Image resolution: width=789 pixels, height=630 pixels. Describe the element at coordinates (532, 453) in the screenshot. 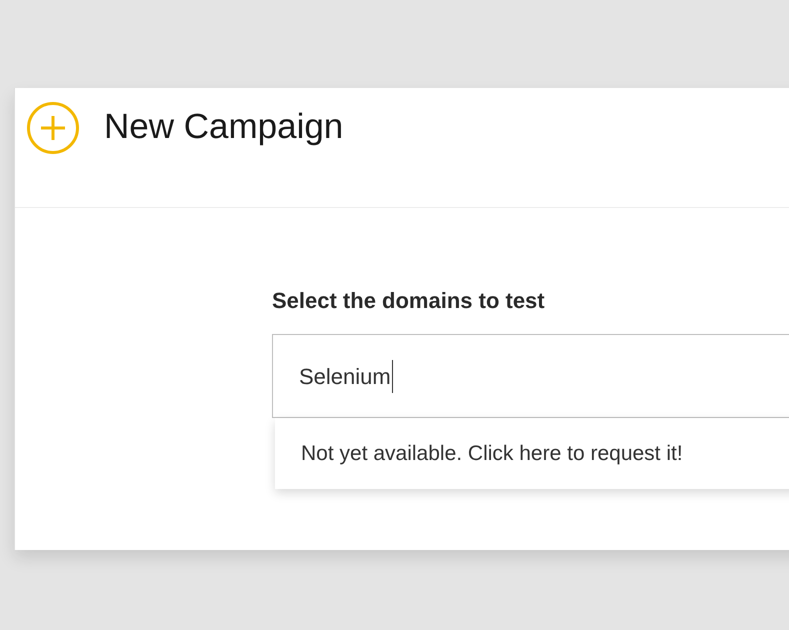

I see `suggestion-item: Not yet available. Click here to request it!` at that location.